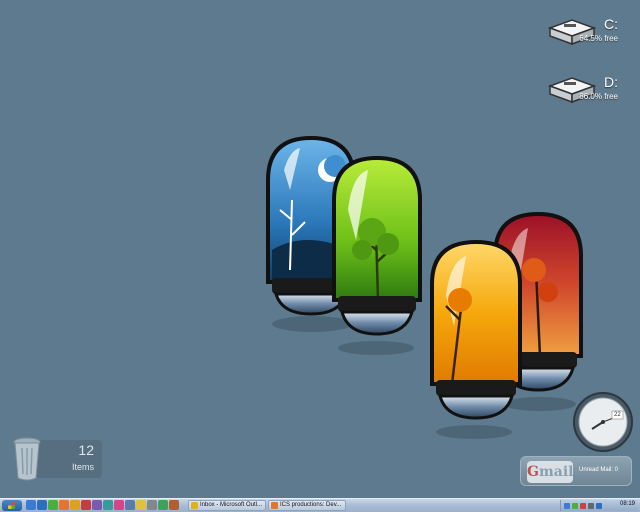 This screenshot has width=640, height=512. I want to click on recycle-bin-panel: 12 Items, so click(69, 459).